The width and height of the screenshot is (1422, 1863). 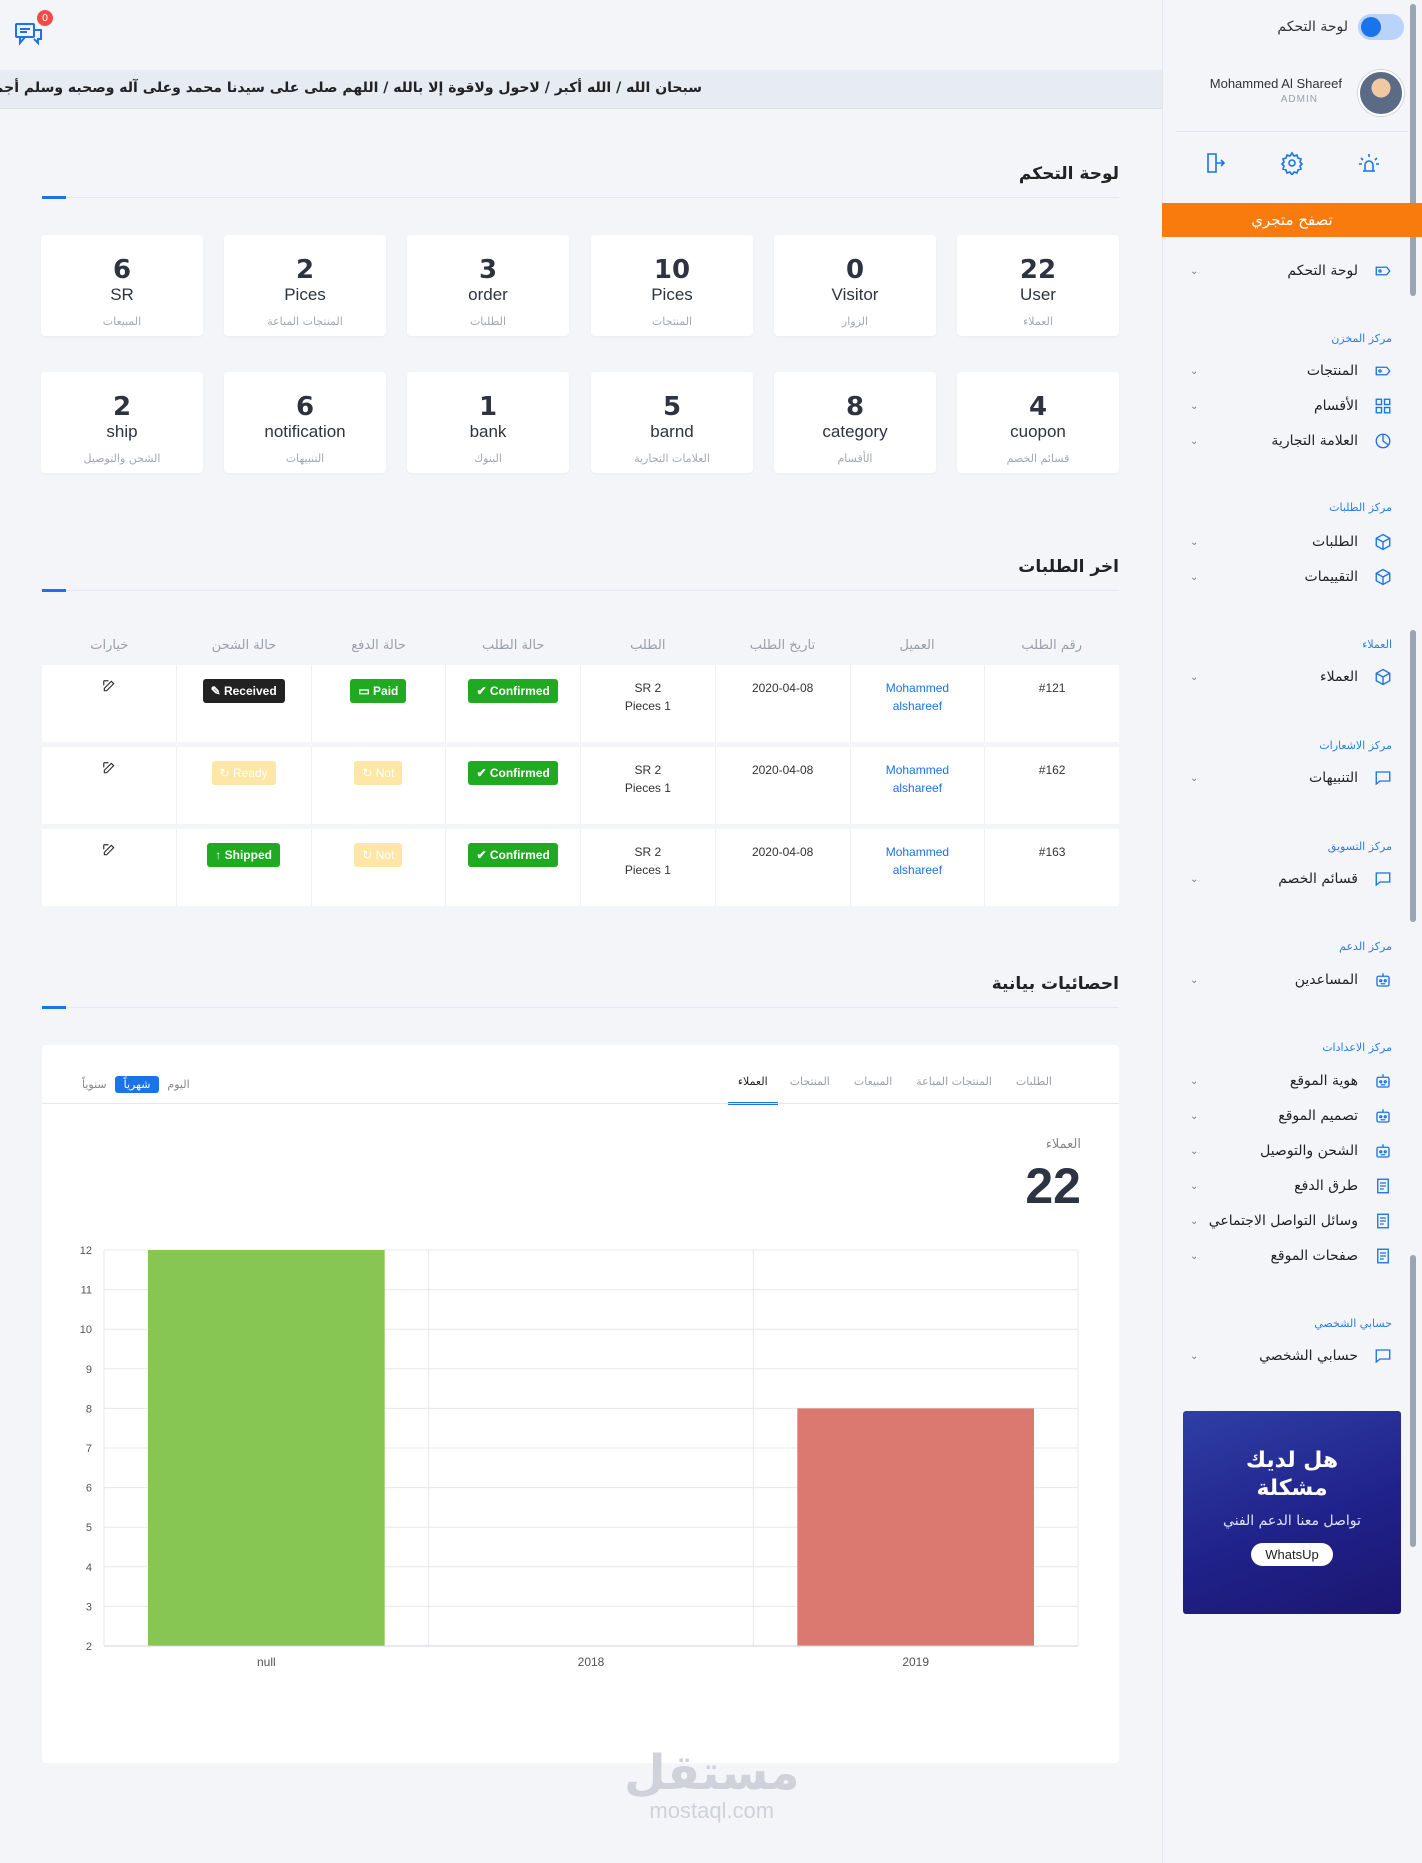 I want to click on shipping-status-badge: Ready ↻, so click(x=243, y=773).